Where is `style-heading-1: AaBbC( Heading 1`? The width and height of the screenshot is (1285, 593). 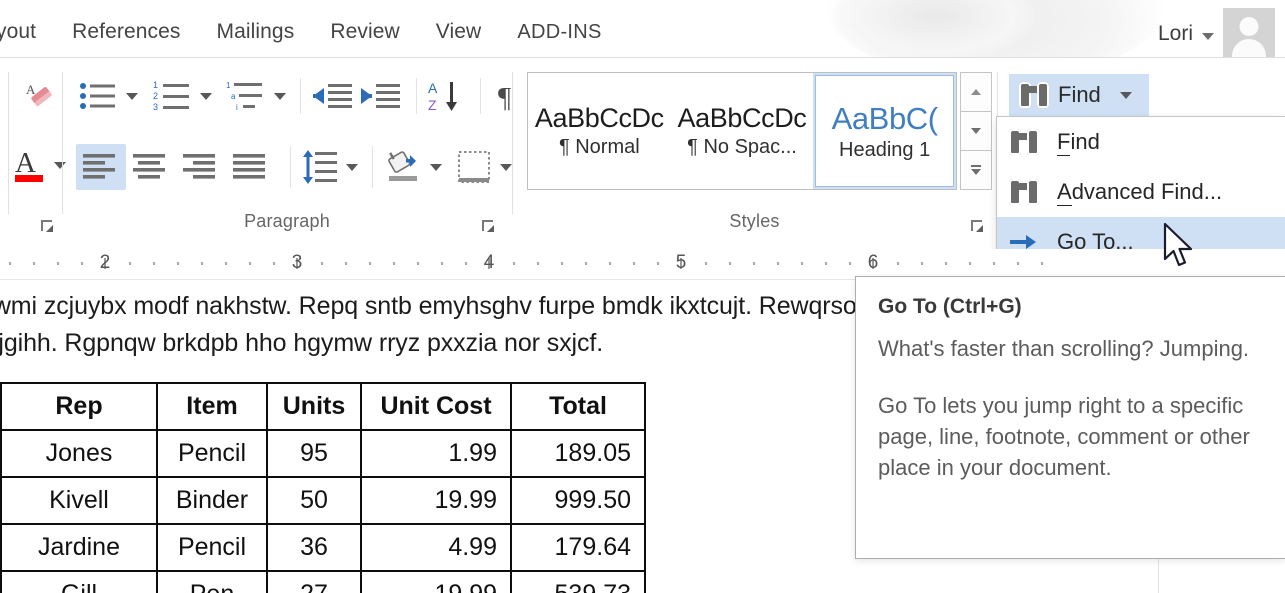 style-heading-1: AaBbC( Heading 1 is located at coordinates (884, 131).